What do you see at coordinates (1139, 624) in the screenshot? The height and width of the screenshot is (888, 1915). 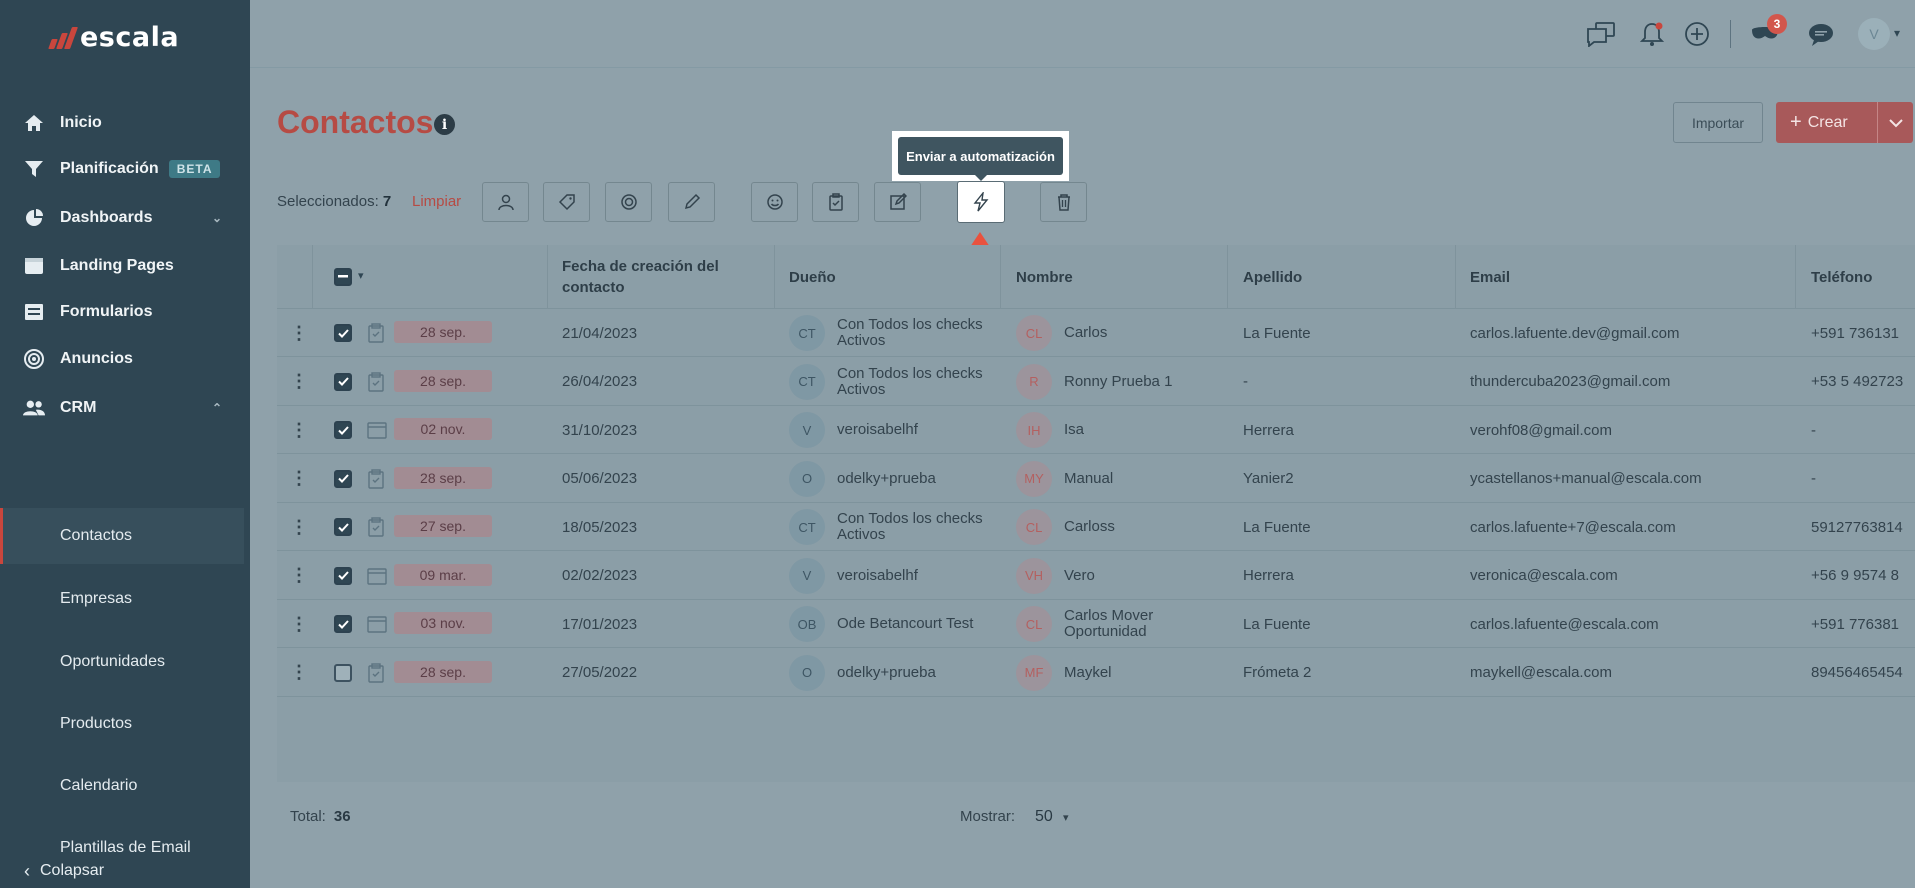 I see `contact-name: Carlos Mover Oportunidad` at bounding box center [1139, 624].